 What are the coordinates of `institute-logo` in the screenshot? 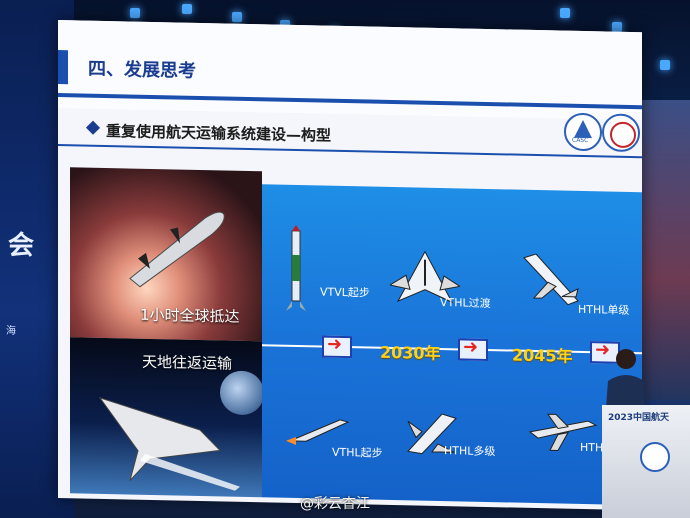 It's located at (621, 133).